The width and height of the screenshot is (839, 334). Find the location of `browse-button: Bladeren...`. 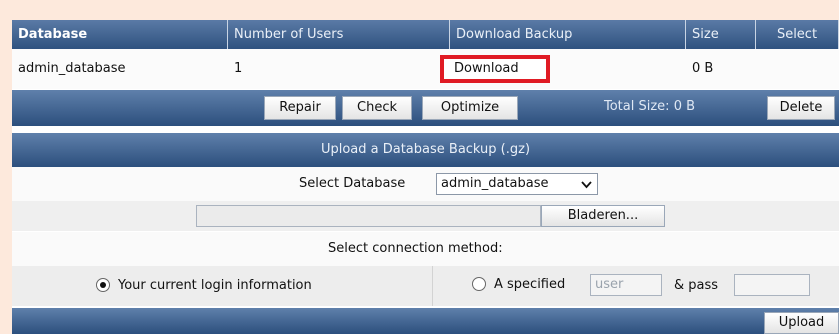

browse-button: Bladeren... is located at coordinates (603, 216).